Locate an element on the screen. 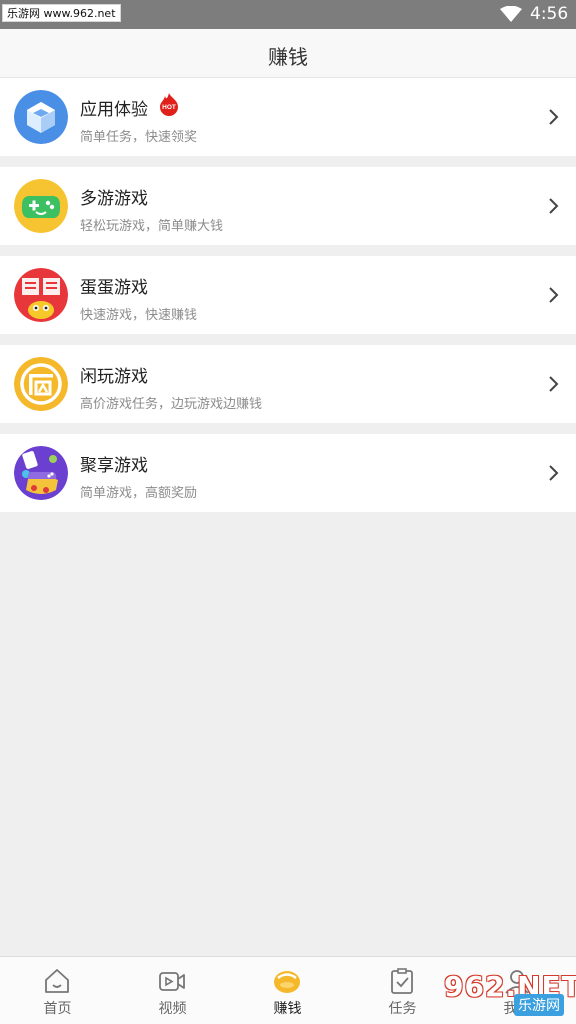  tab-earn: 赚钱 is located at coordinates (287, 990).